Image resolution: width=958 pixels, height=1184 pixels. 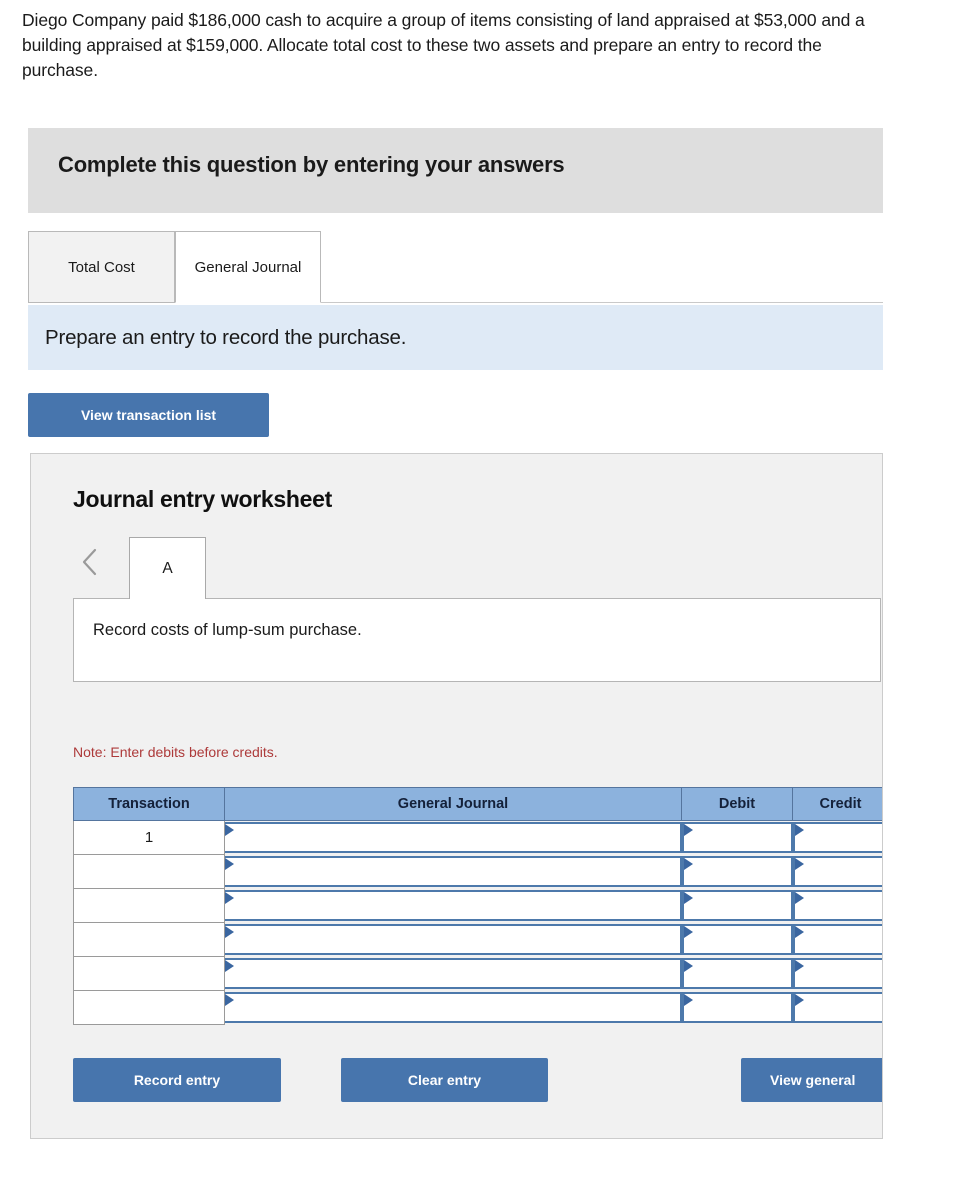 I want to click on instruction-bar: Prepare an entry to record the purchase., so click(x=455, y=337).